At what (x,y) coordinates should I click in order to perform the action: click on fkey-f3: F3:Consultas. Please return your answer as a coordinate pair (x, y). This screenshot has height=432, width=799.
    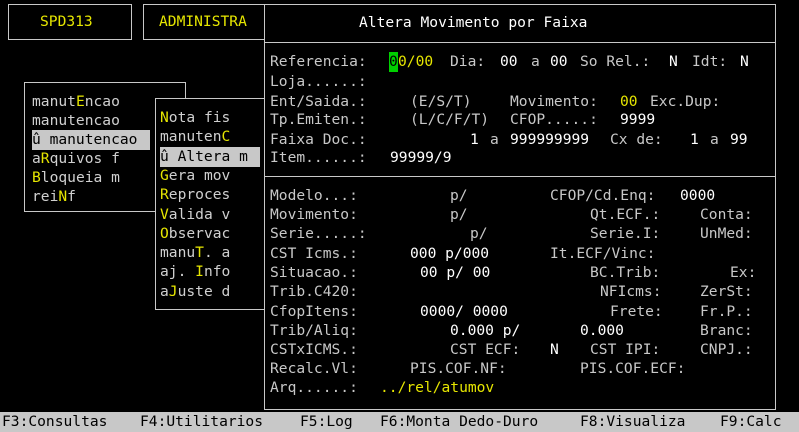
    Looking at the image, I should click on (54, 422).